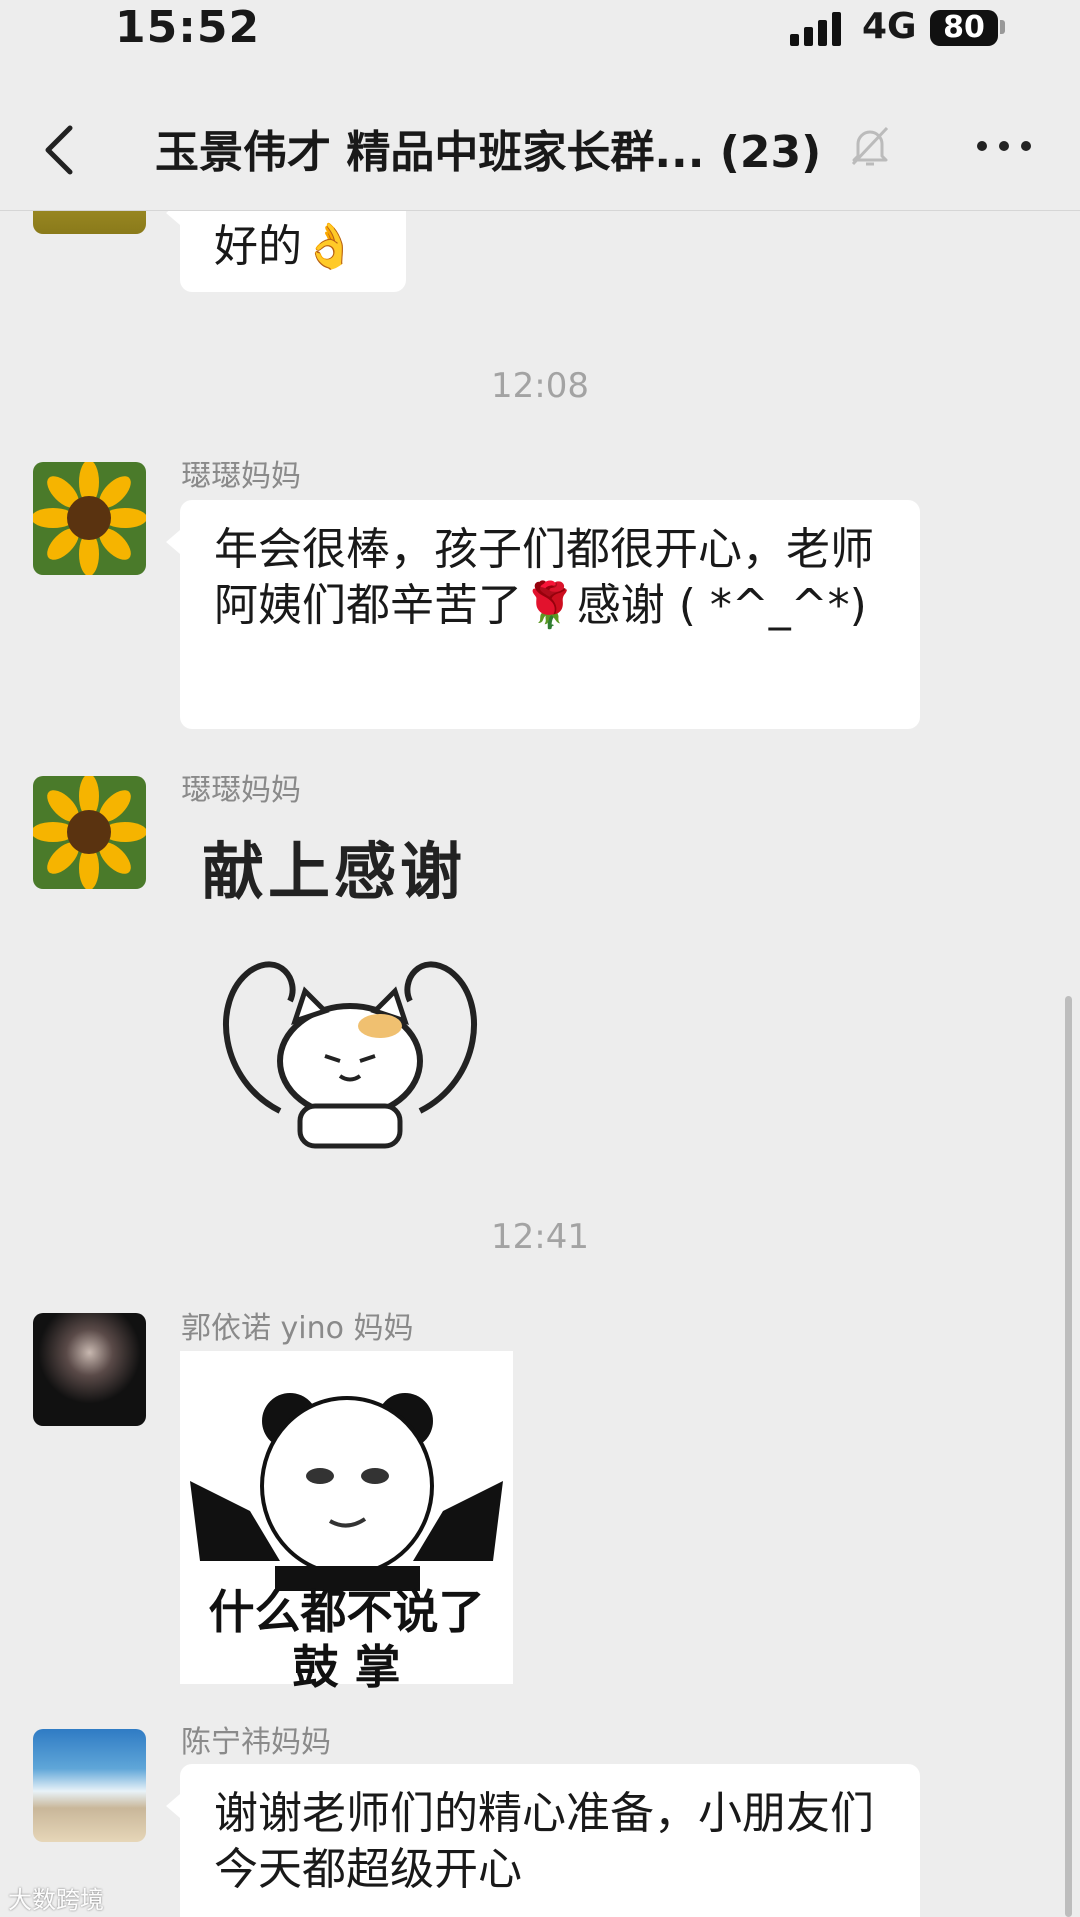  I want to click on message-timestamp: 12:08, so click(540, 386).